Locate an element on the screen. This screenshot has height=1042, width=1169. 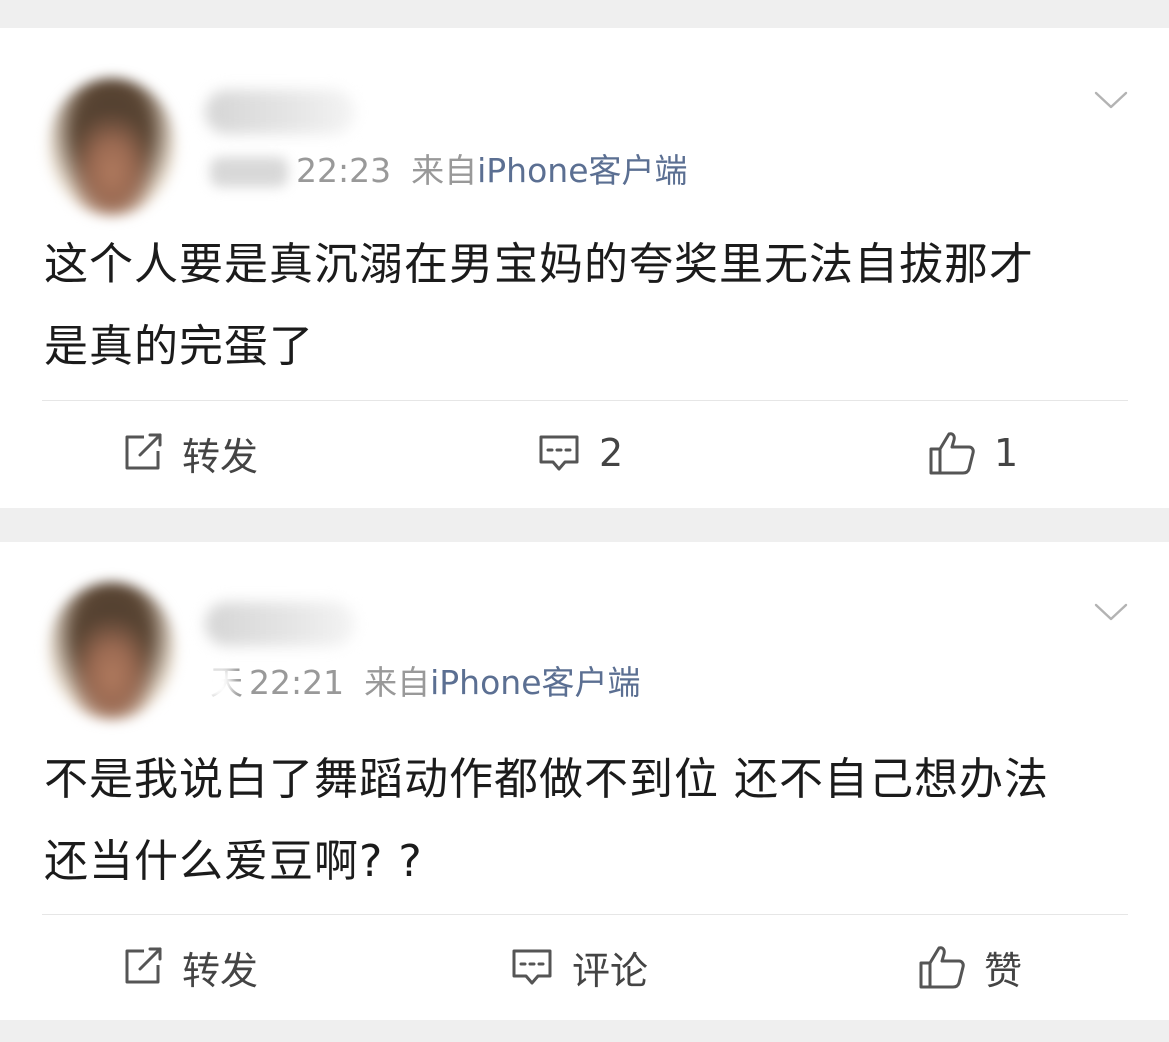
like-count: 1 is located at coordinates (1006, 453).